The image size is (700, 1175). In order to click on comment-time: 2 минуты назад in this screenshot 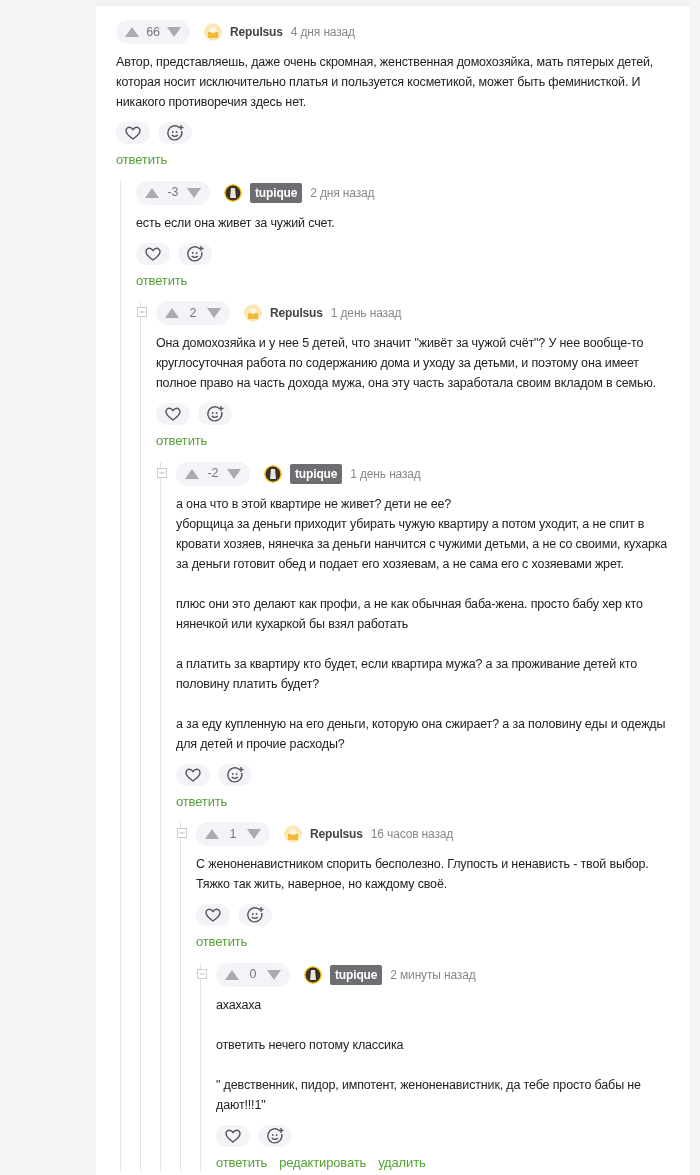, I will do `click(433, 975)`.